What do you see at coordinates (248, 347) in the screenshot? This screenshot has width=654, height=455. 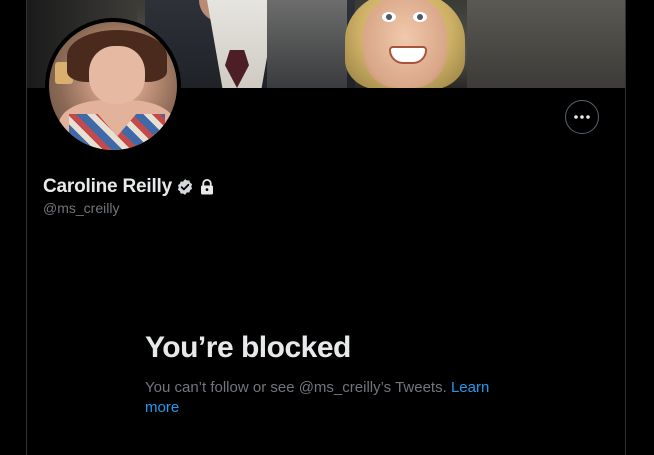 I see `blocked-title: You’re blocked` at bounding box center [248, 347].